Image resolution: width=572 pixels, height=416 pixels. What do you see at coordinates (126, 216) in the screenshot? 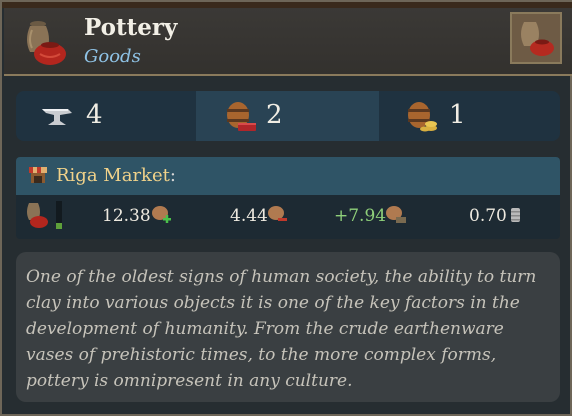
I see `market-production-value: 12.38` at bounding box center [126, 216].